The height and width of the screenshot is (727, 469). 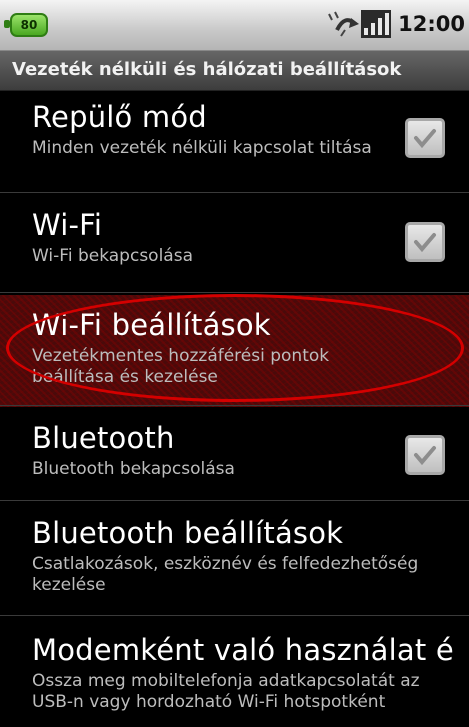 What do you see at coordinates (234, 71) in the screenshot?
I see `section-header: Vezeték nélküli és hálózati beállítások` at bounding box center [234, 71].